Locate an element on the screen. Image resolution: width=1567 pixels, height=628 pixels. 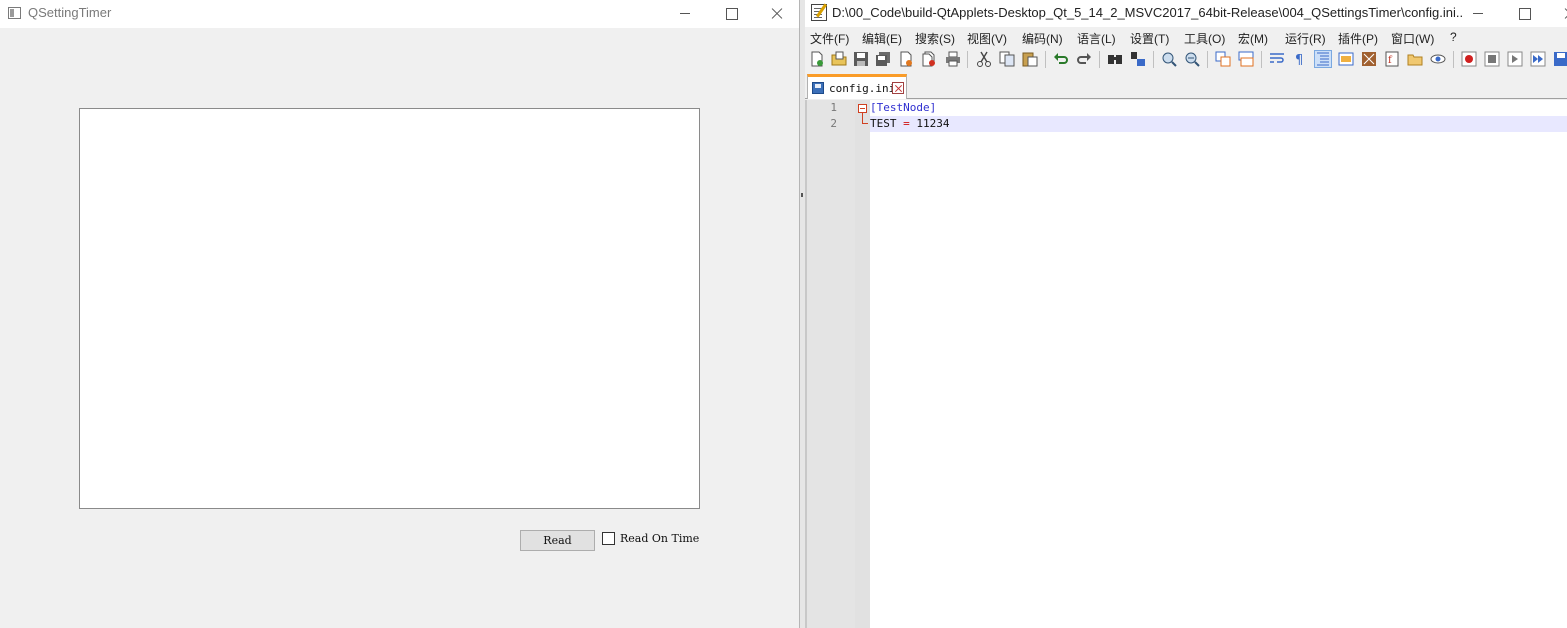
code-line: [TestNode] is located at coordinates (1218, 108).